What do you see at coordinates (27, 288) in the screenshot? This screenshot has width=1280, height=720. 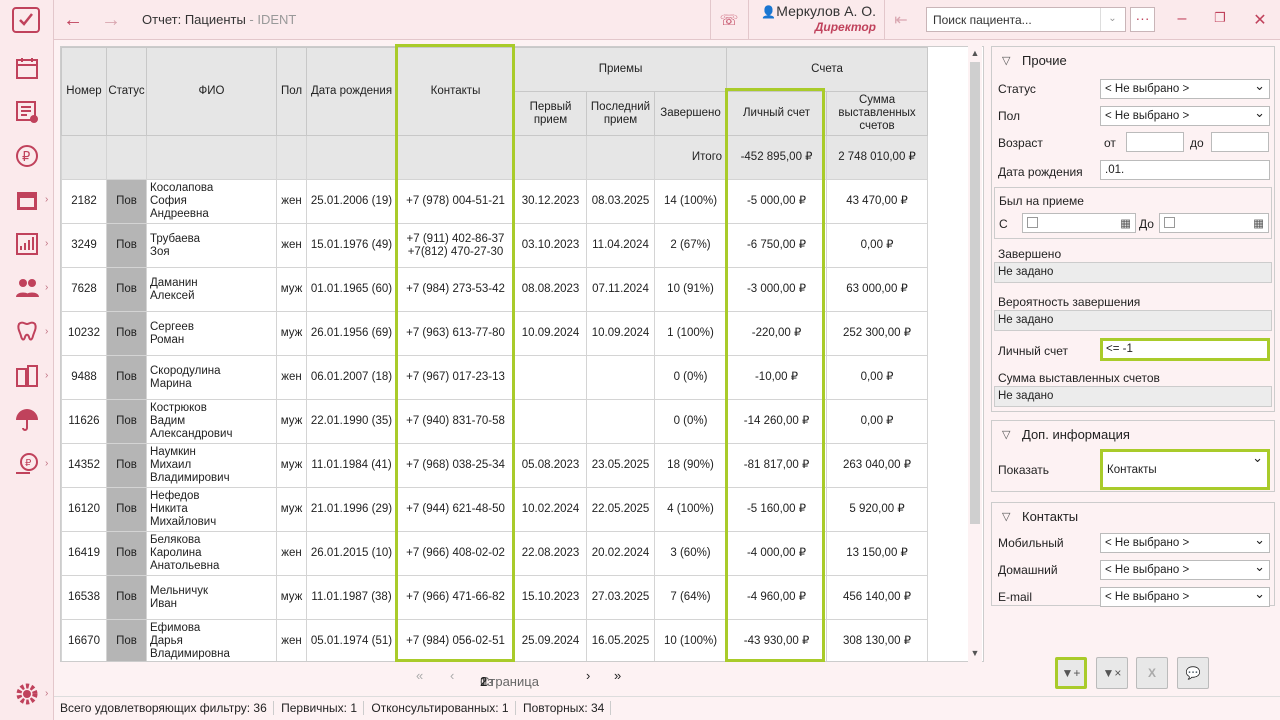 I see `users-icon` at bounding box center [27, 288].